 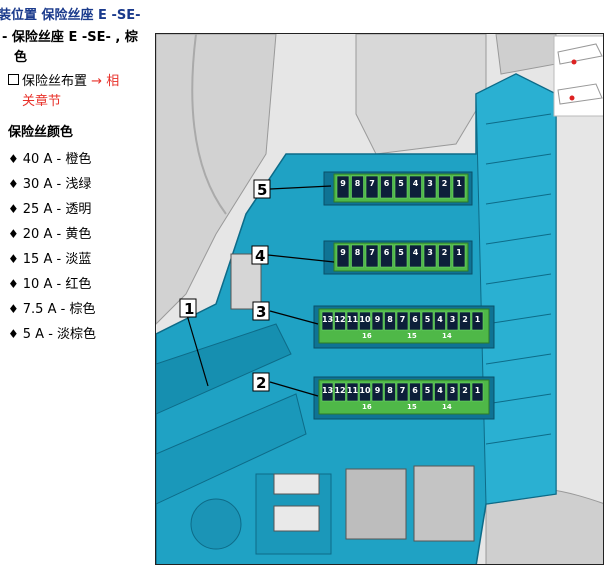 I want to click on fuse-color-name: 棕色, so click(x=82, y=309).